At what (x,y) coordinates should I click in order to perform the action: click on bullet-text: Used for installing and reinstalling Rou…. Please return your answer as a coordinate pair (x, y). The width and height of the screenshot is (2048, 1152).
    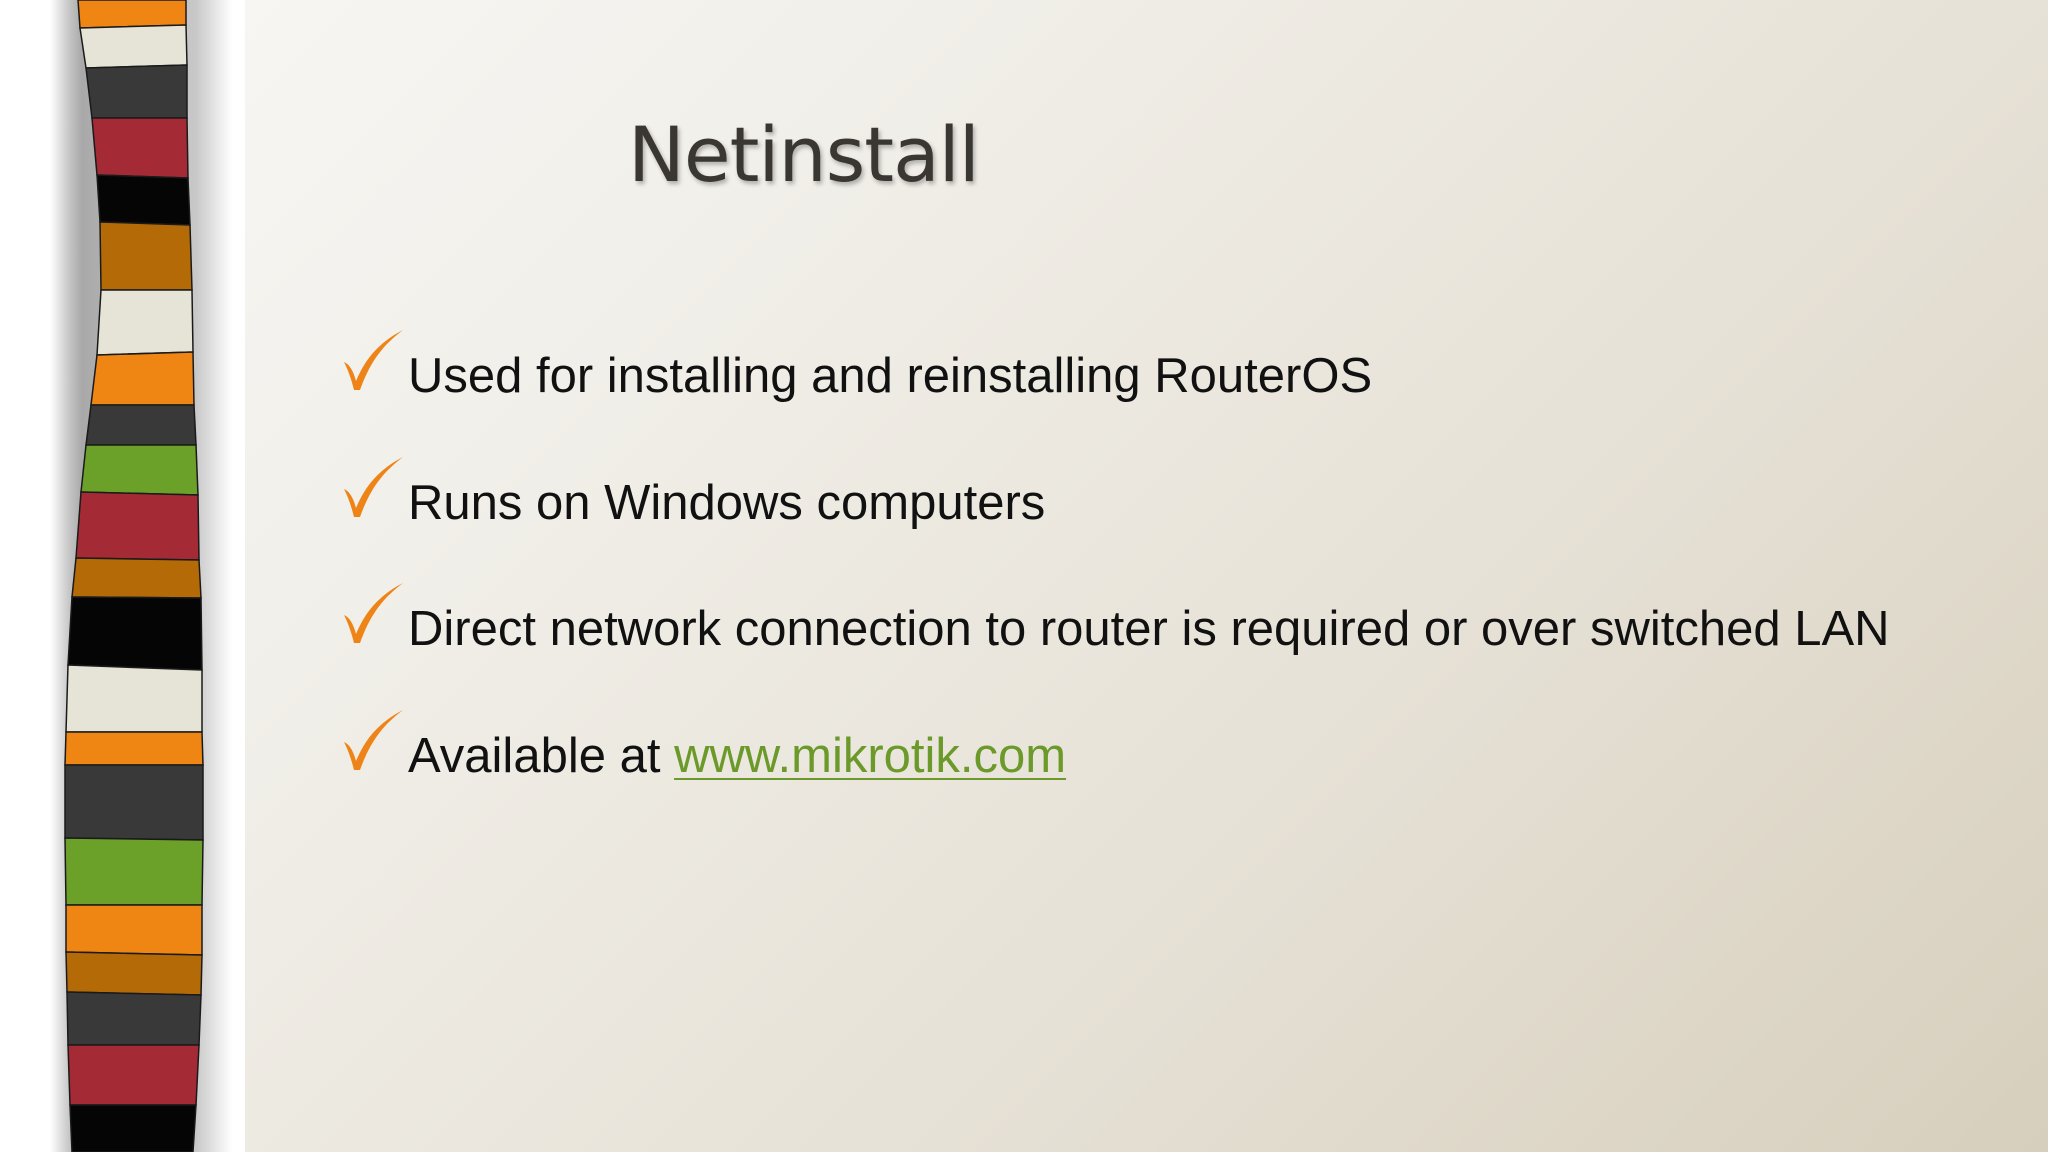
    Looking at the image, I should click on (890, 376).